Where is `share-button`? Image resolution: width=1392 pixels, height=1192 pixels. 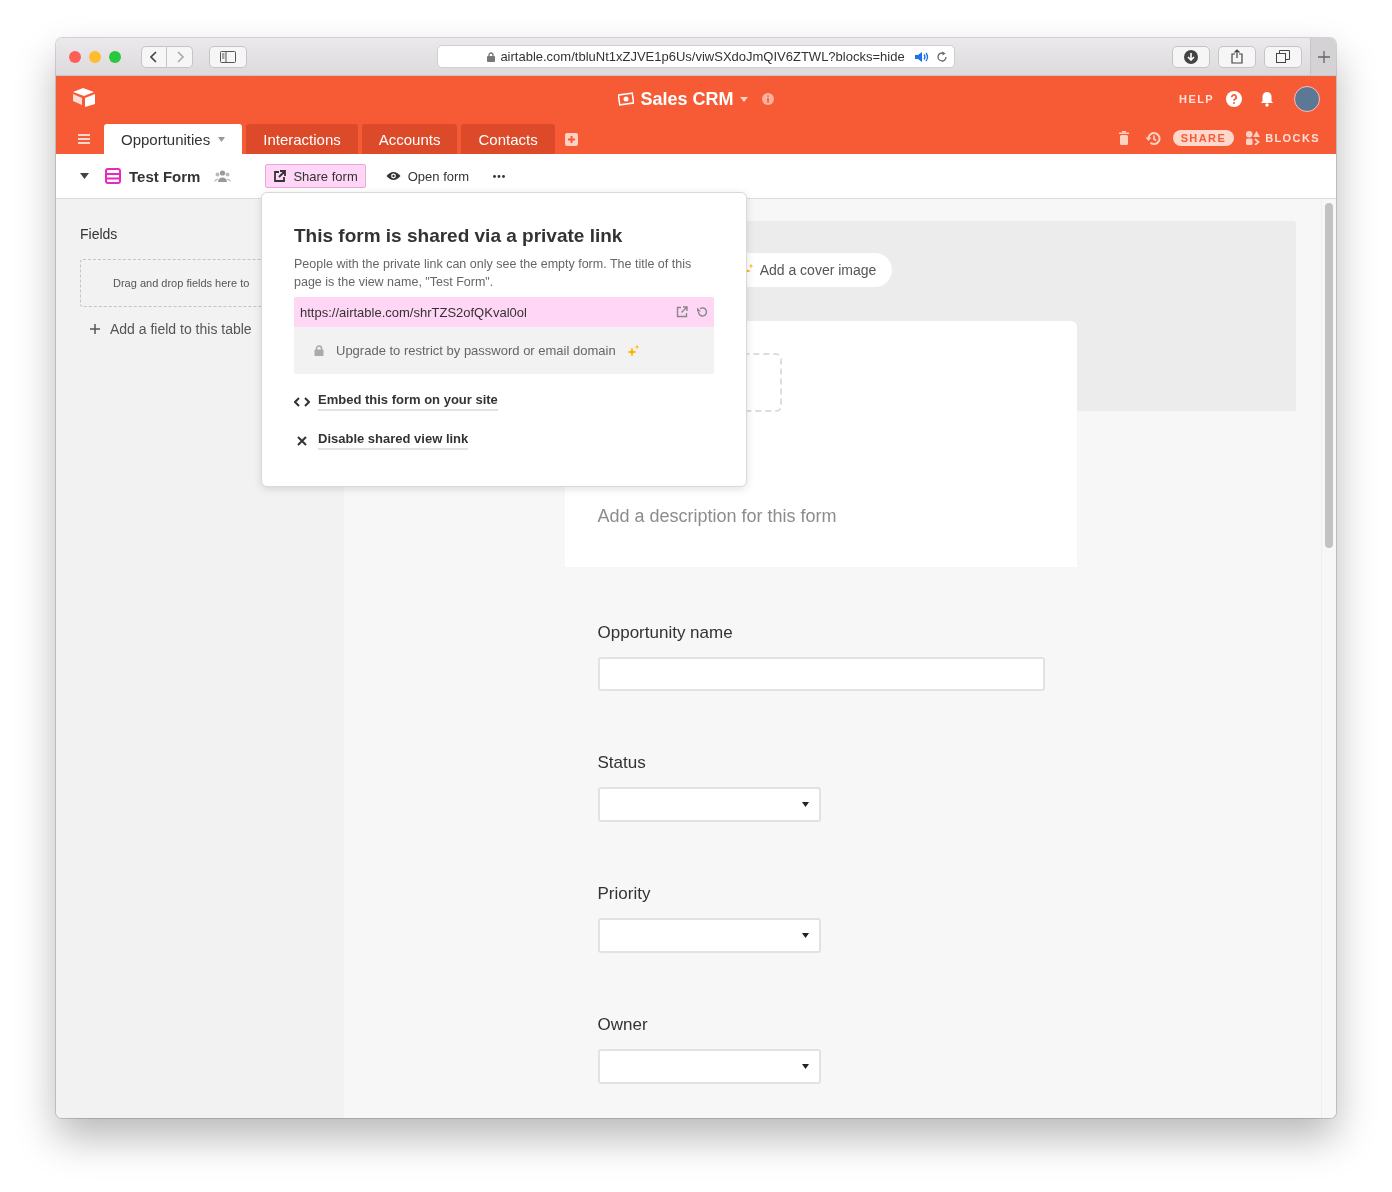
share-button is located at coordinates (1237, 56).